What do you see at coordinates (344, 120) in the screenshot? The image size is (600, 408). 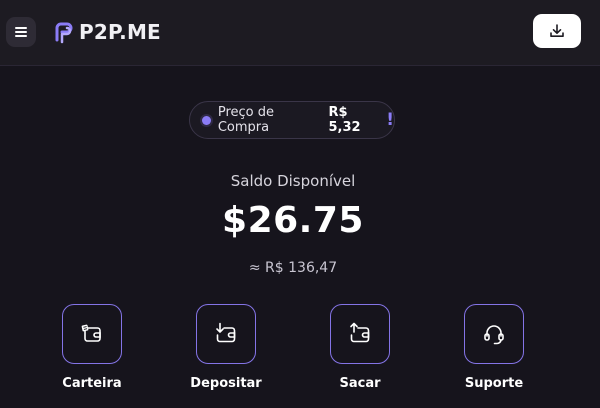 I see `buy-price-value: R$ 5,32` at bounding box center [344, 120].